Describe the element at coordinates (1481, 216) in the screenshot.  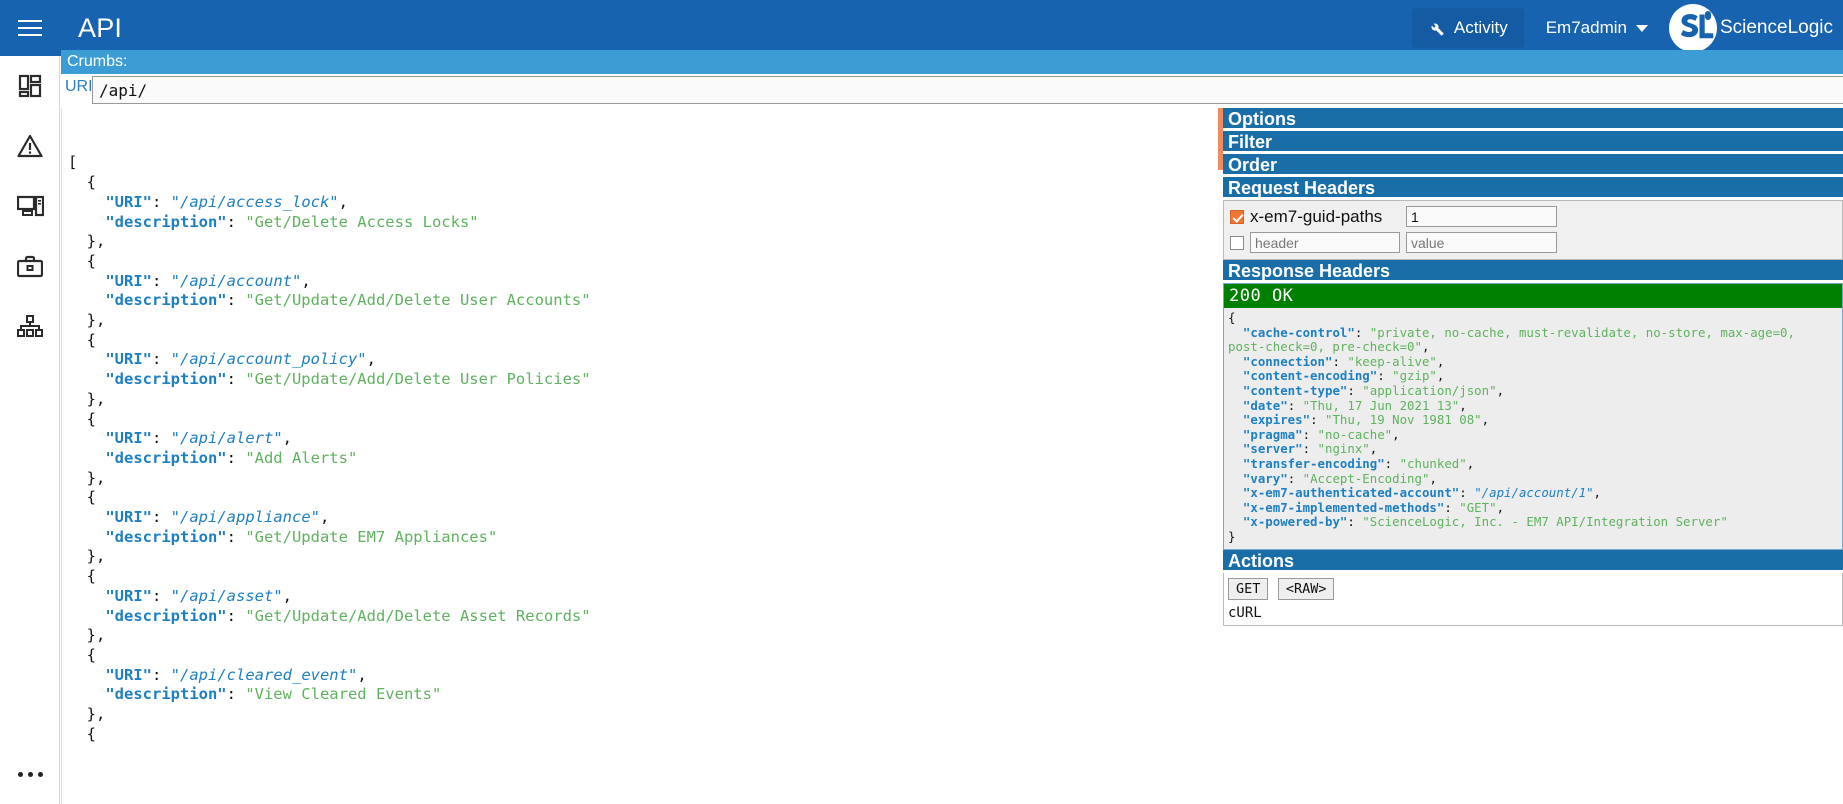
I see `request-header-value-input` at that location.